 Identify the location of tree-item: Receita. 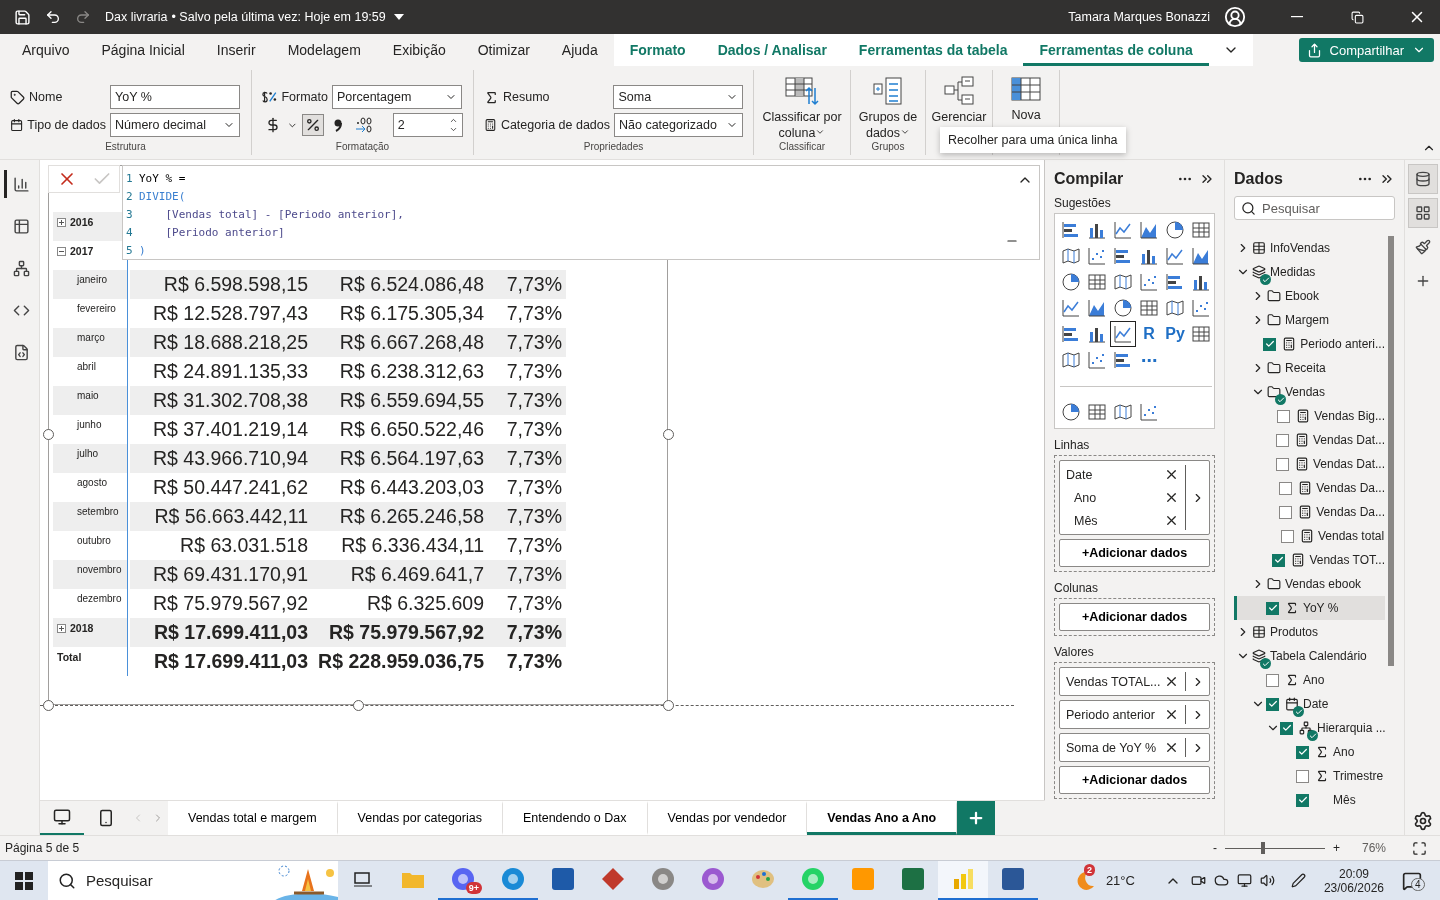
(1309, 368).